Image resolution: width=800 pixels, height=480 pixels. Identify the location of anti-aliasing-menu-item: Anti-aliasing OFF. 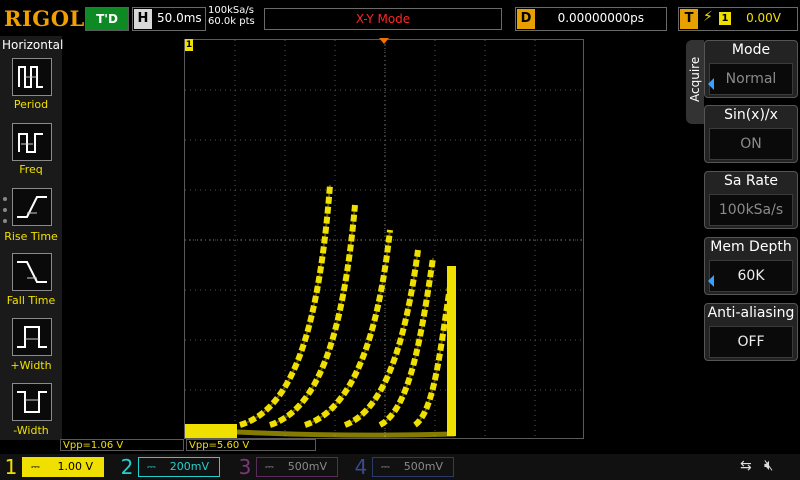
(751, 332).